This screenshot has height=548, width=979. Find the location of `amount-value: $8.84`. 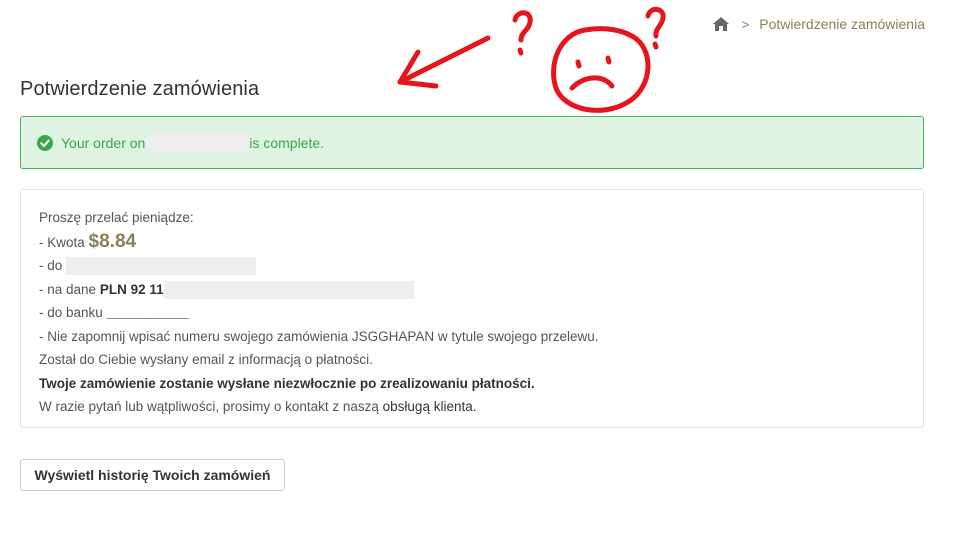

amount-value: $8.84 is located at coordinates (112, 241).